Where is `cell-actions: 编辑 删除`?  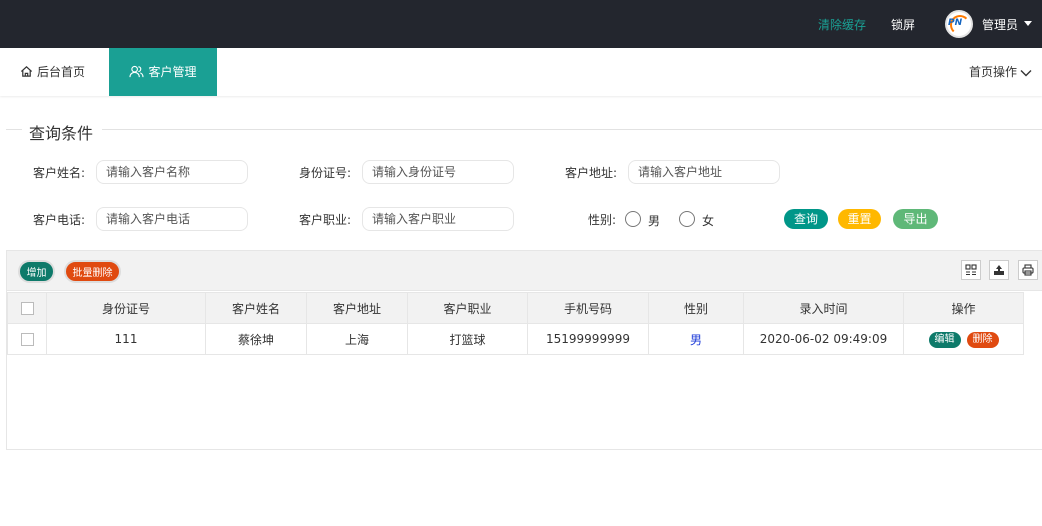 cell-actions: 编辑 删除 is located at coordinates (963, 339).